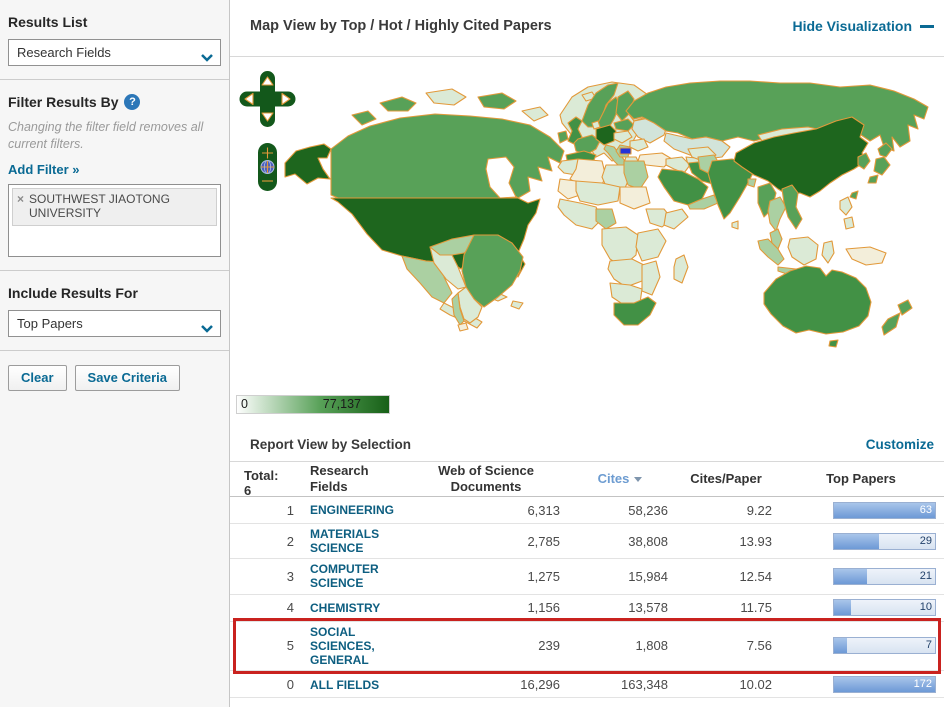 The width and height of the screenshot is (944, 707). Describe the element at coordinates (345, 608) in the screenshot. I see `field-link: CHEMISTRY` at that location.